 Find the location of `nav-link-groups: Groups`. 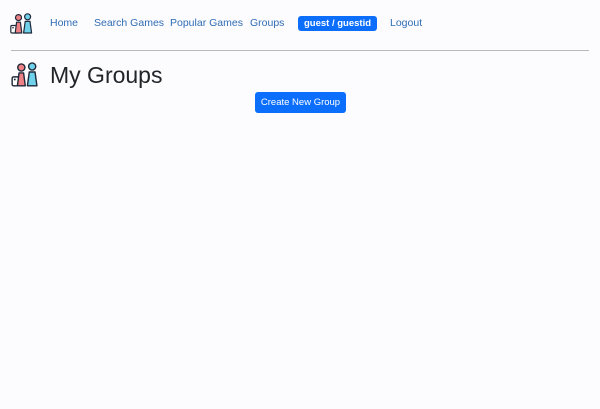

nav-link-groups: Groups is located at coordinates (267, 23).